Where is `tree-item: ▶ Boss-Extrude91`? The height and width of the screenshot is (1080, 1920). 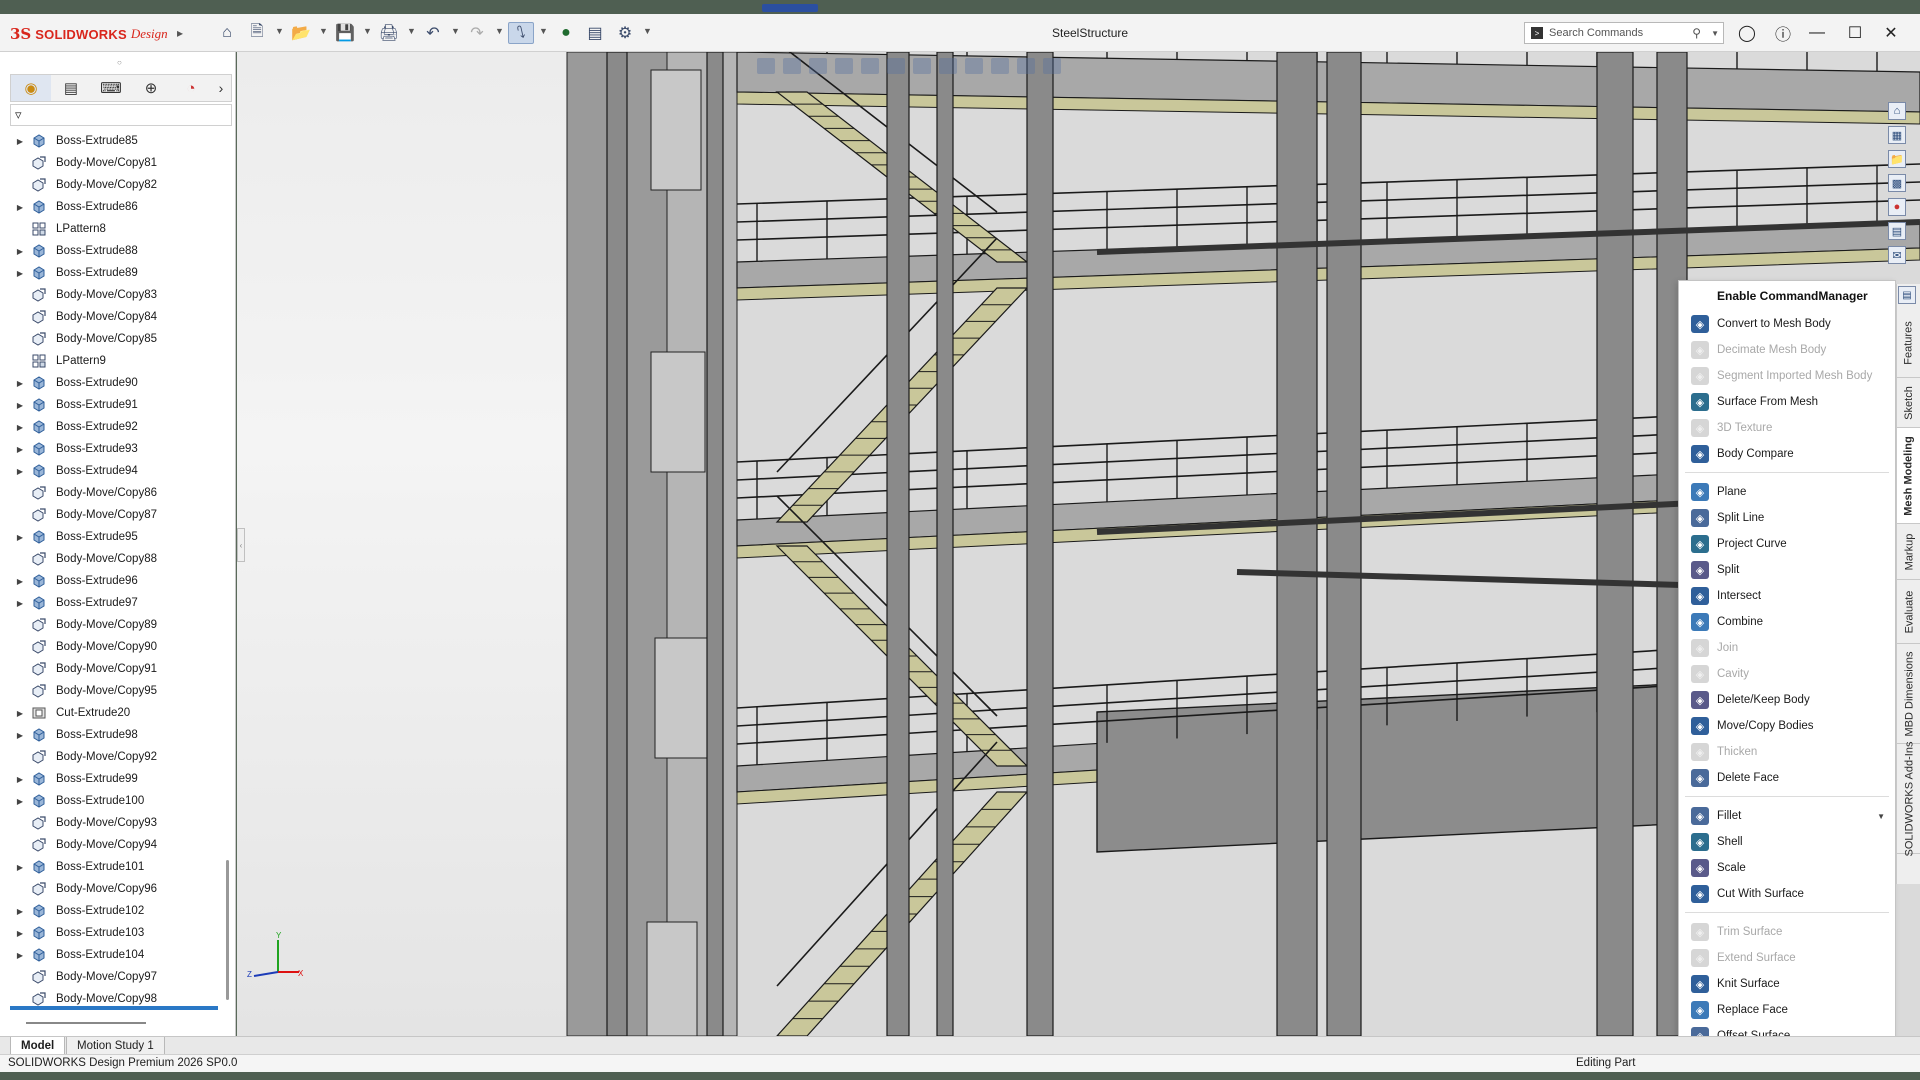
tree-item: ▶ Boss-Extrude91 is located at coordinates (116, 405).